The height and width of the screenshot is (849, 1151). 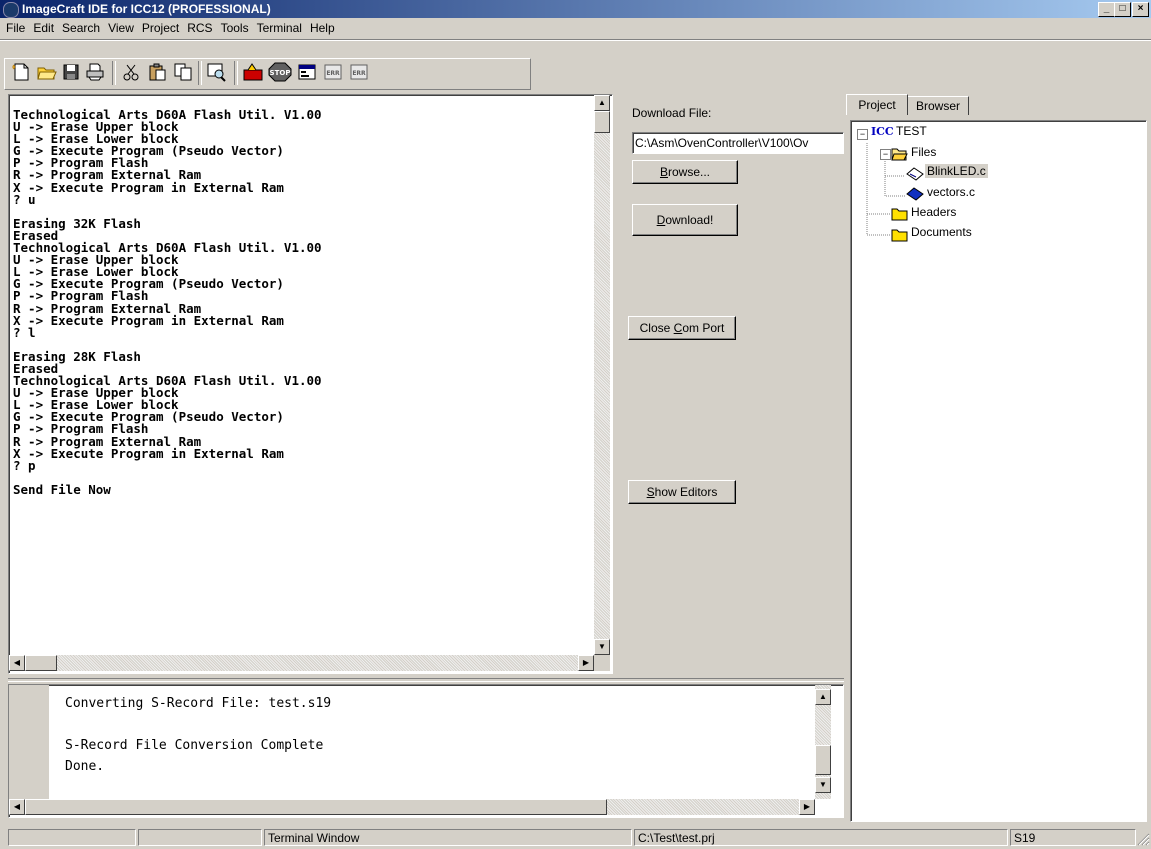 What do you see at coordinates (43, 28) in the screenshot?
I see `menu-edit: Edit` at bounding box center [43, 28].